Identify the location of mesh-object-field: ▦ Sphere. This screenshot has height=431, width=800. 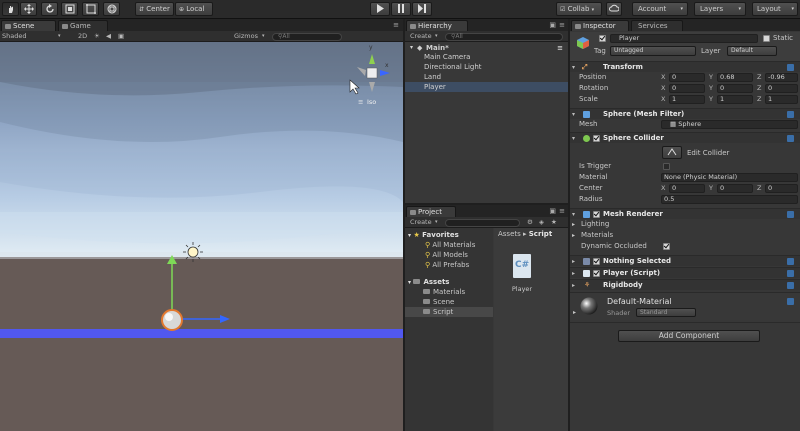
(729, 124).